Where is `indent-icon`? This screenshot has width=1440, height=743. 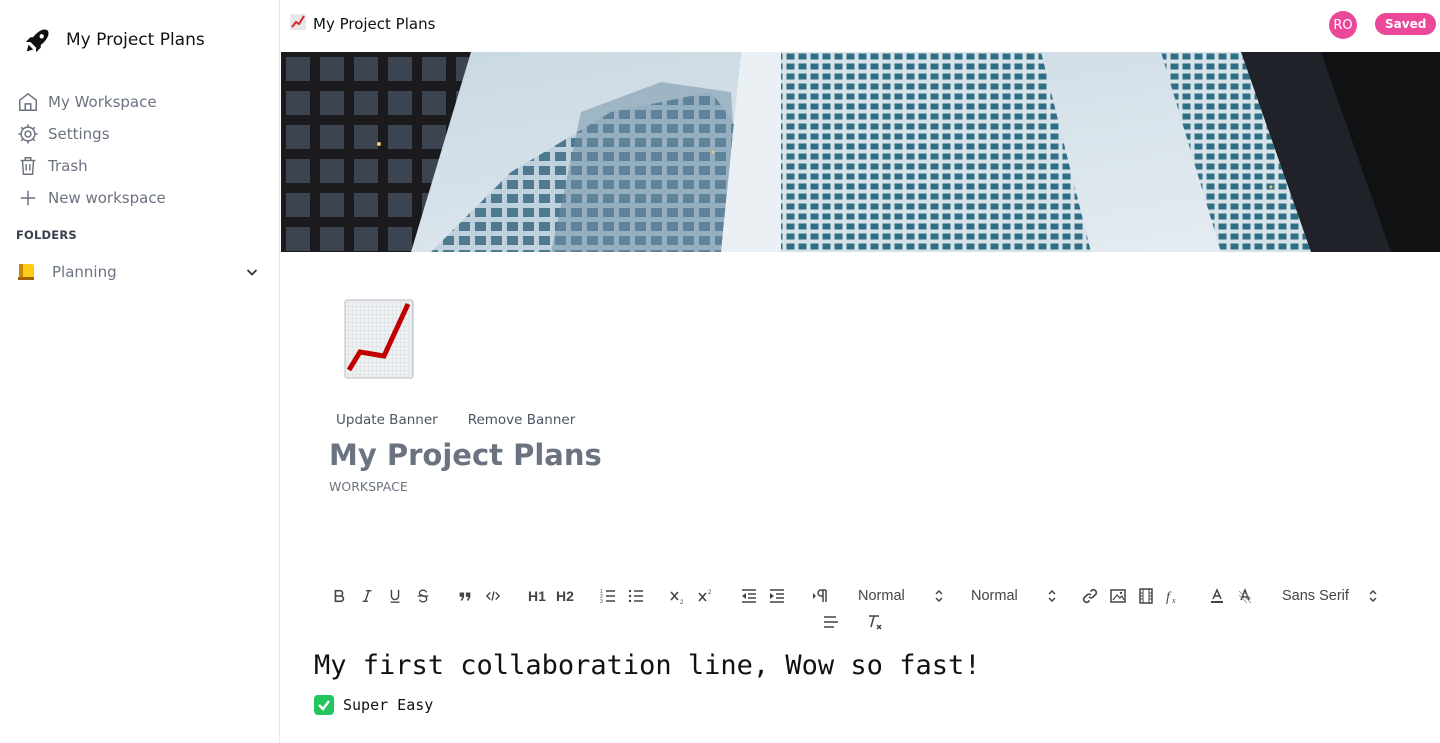 indent-icon is located at coordinates (777, 596).